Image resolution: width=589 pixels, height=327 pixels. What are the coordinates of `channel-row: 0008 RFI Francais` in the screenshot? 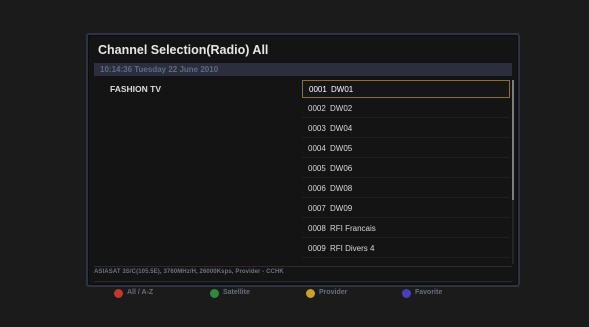 It's located at (406, 229).